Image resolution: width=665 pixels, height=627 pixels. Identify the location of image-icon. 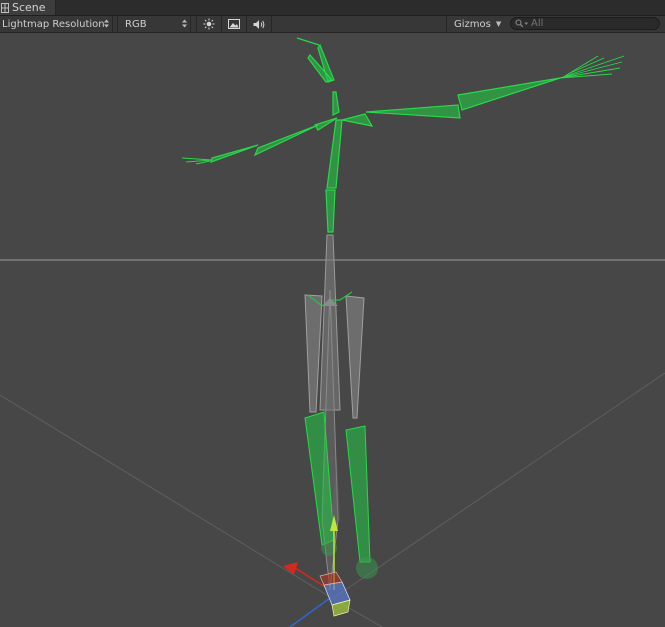
(234, 24).